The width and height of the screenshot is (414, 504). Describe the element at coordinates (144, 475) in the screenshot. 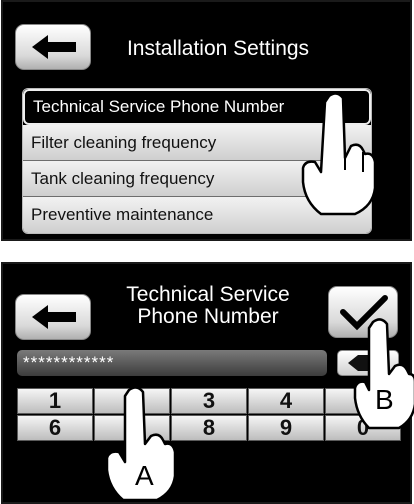

I see `callout-a: A` at that location.